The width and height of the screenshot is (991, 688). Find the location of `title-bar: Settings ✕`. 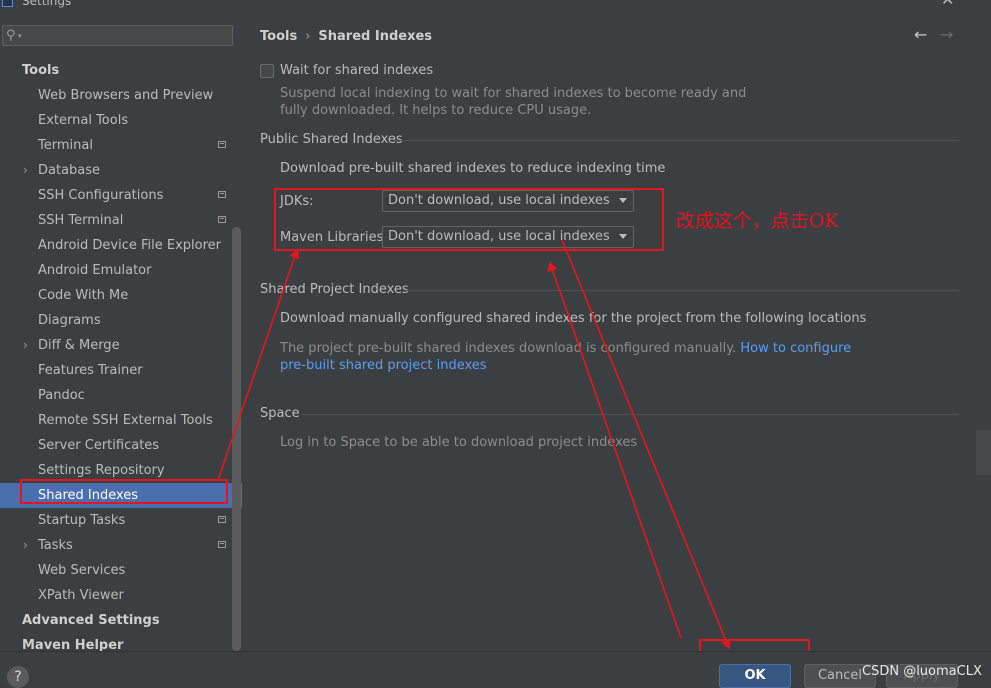

title-bar: Settings ✕ is located at coordinates (495, 6).